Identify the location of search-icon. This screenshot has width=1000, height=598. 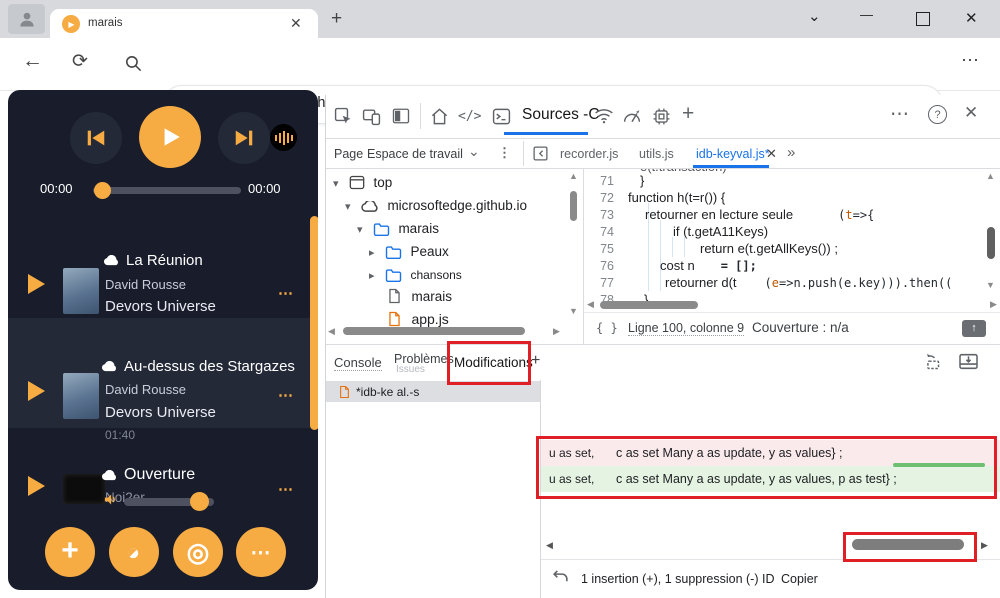
(133, 63).